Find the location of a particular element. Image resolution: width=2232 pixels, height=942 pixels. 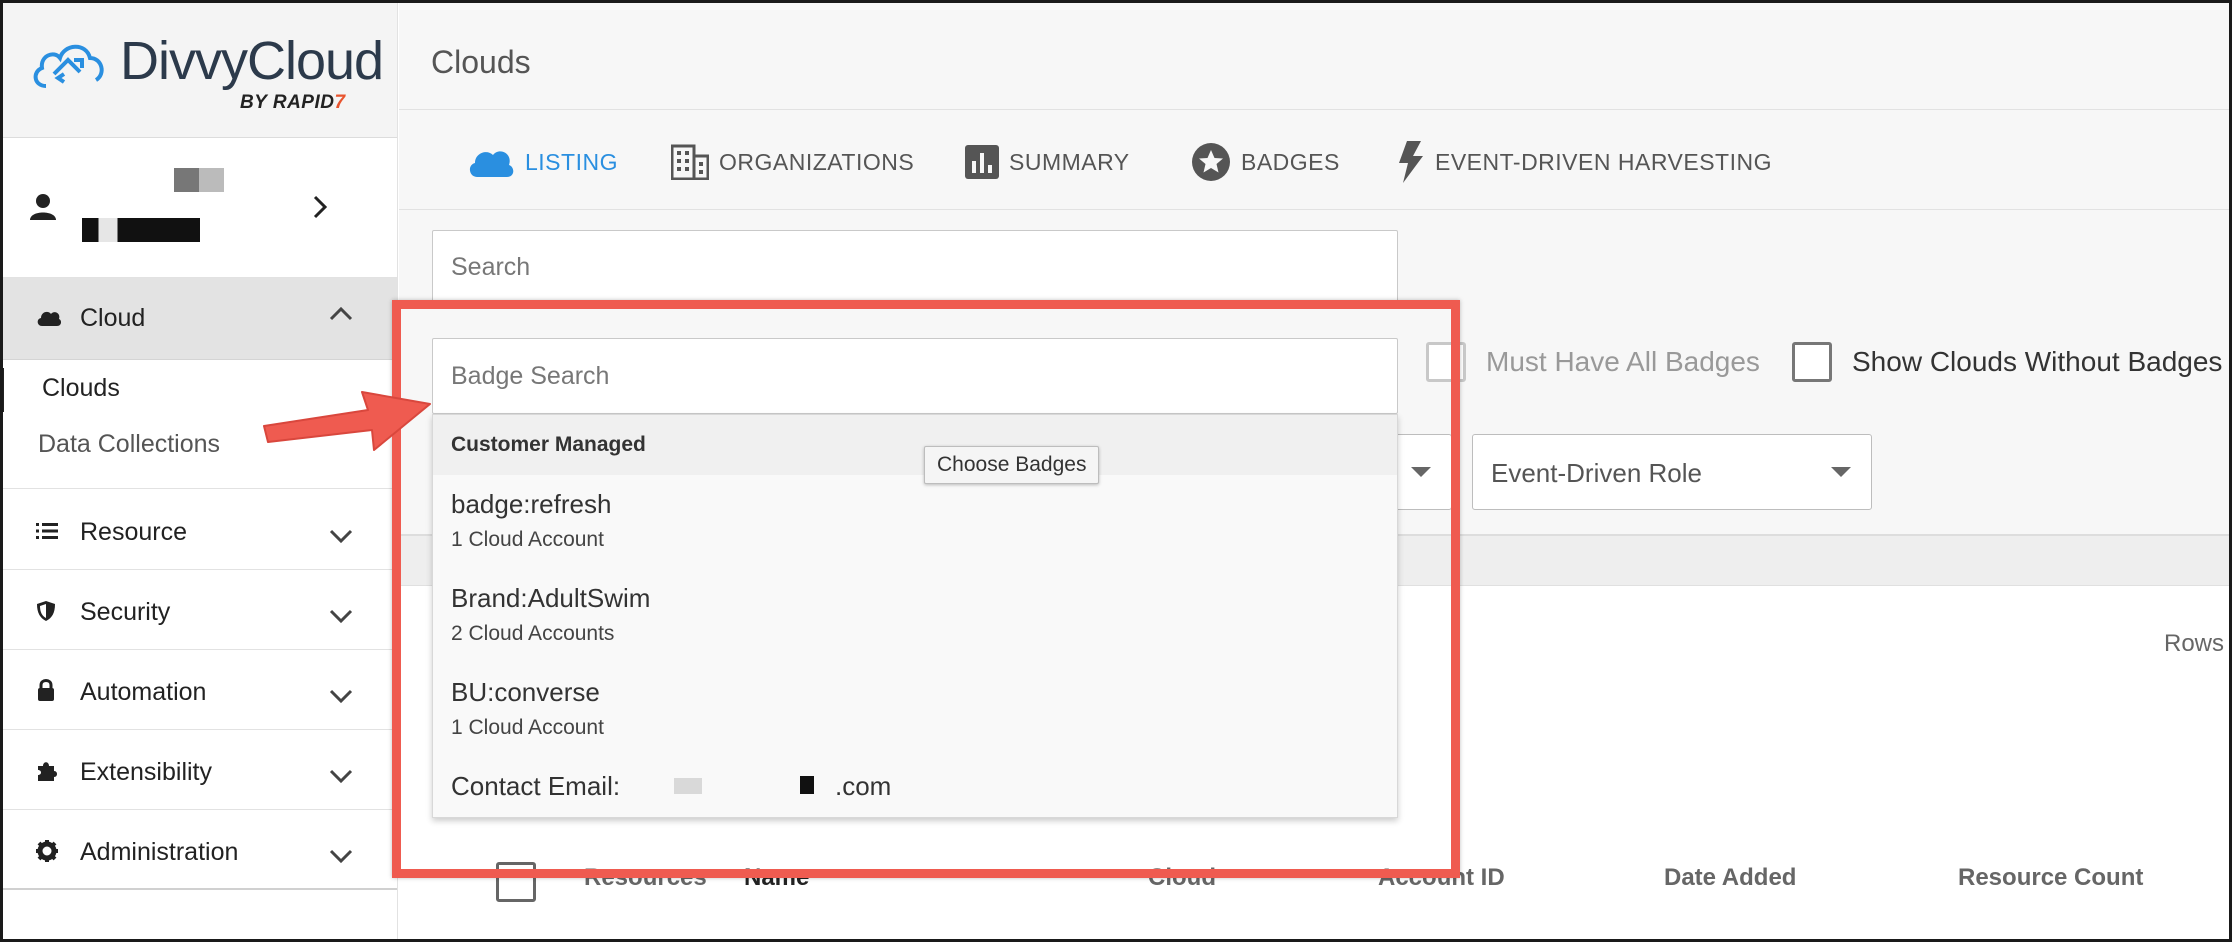

dropdown-item: badge:refresh 1 Cloud Account is located at coordinates (531, 520).